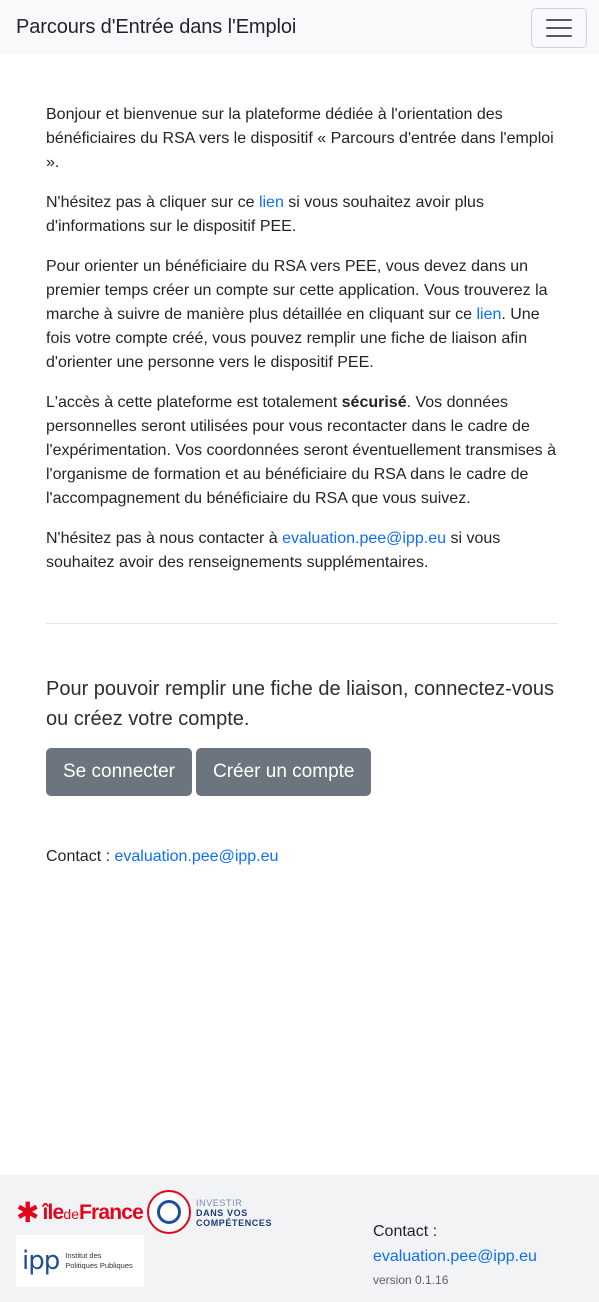 The height and width of the screenshot is (1302, 599). What do you see at coordinates (411, 1280) in the screenshot?
I see `version-text: version 0.1.16` at bounding box center [411, 1280].